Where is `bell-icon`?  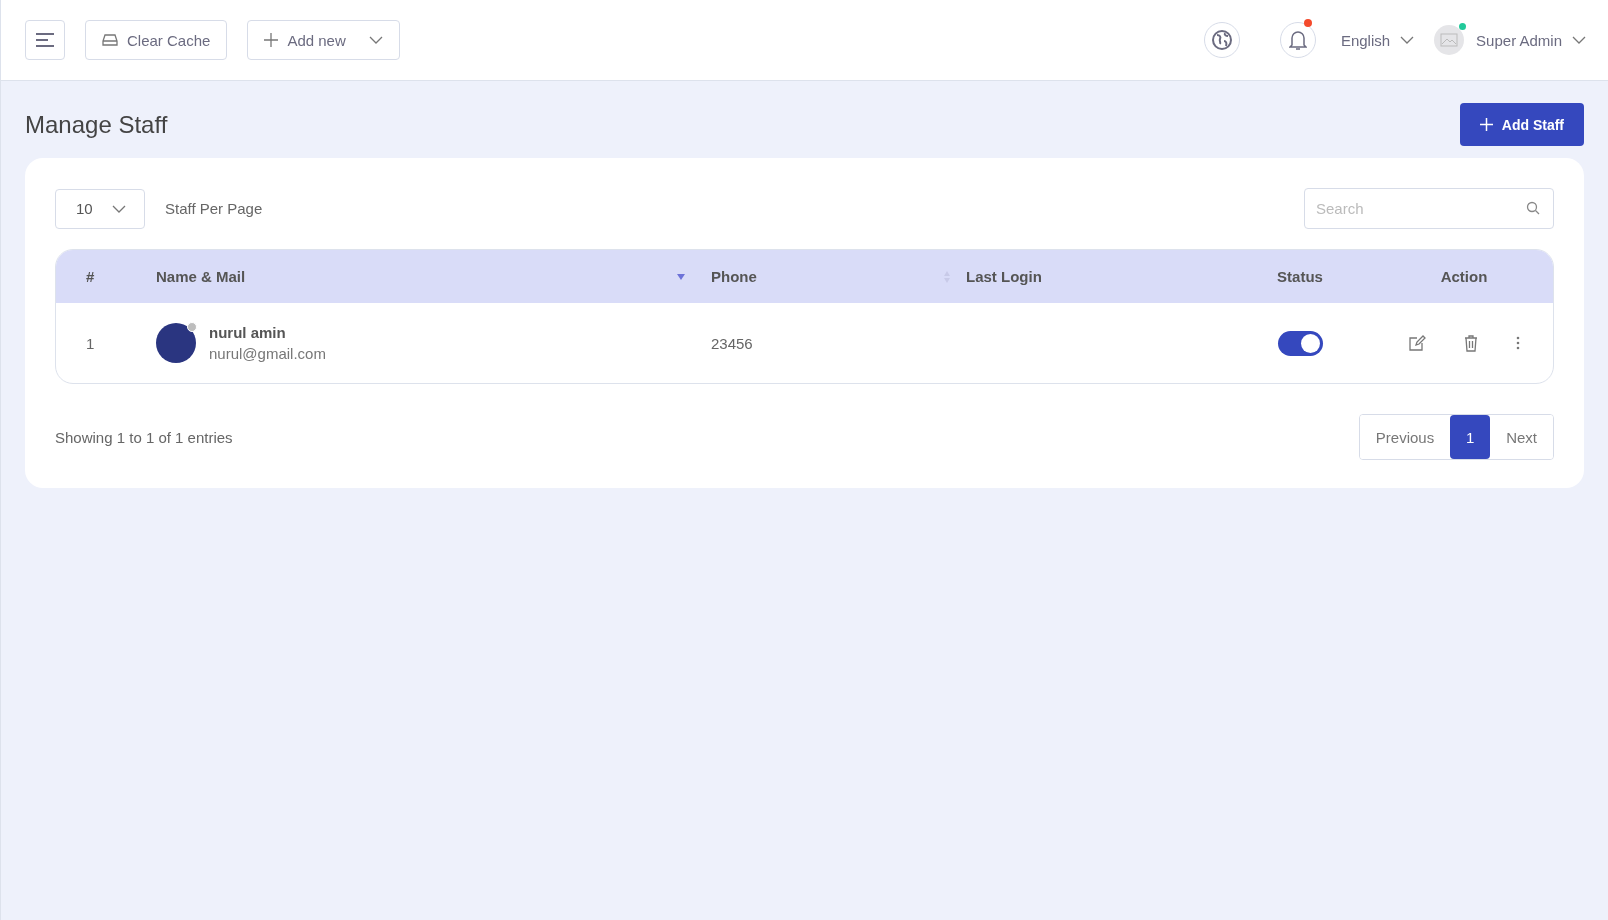 bell-icon is located at coordinates (1297, 40).